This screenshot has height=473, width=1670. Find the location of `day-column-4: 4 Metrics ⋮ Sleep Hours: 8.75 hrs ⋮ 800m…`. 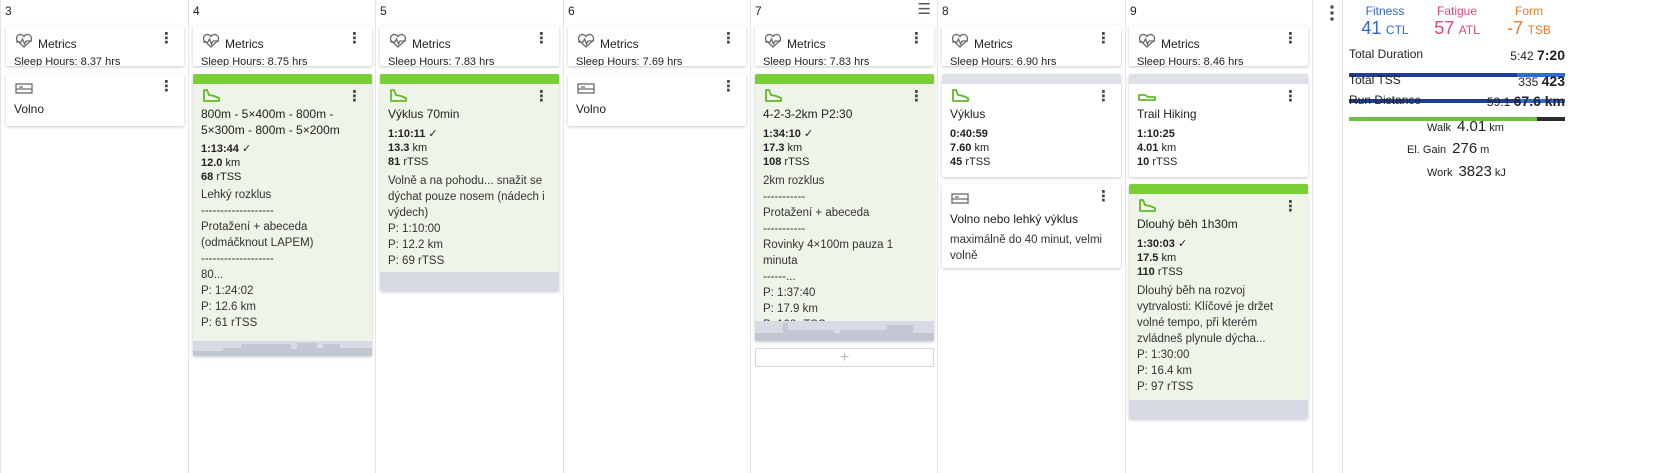

day-column-4: 4 Metrics ⋮ Sleep Hours: 8.75 hrs ⋮ 800m… is located at coordinates (281, 236).